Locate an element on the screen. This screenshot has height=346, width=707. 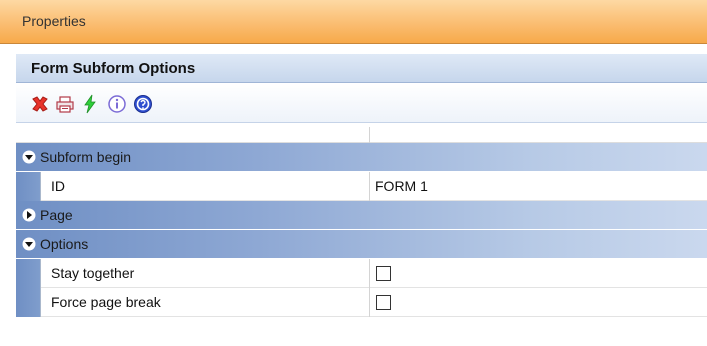
property-row-force-page-break: Force page break is located at coordinates (361, 302).